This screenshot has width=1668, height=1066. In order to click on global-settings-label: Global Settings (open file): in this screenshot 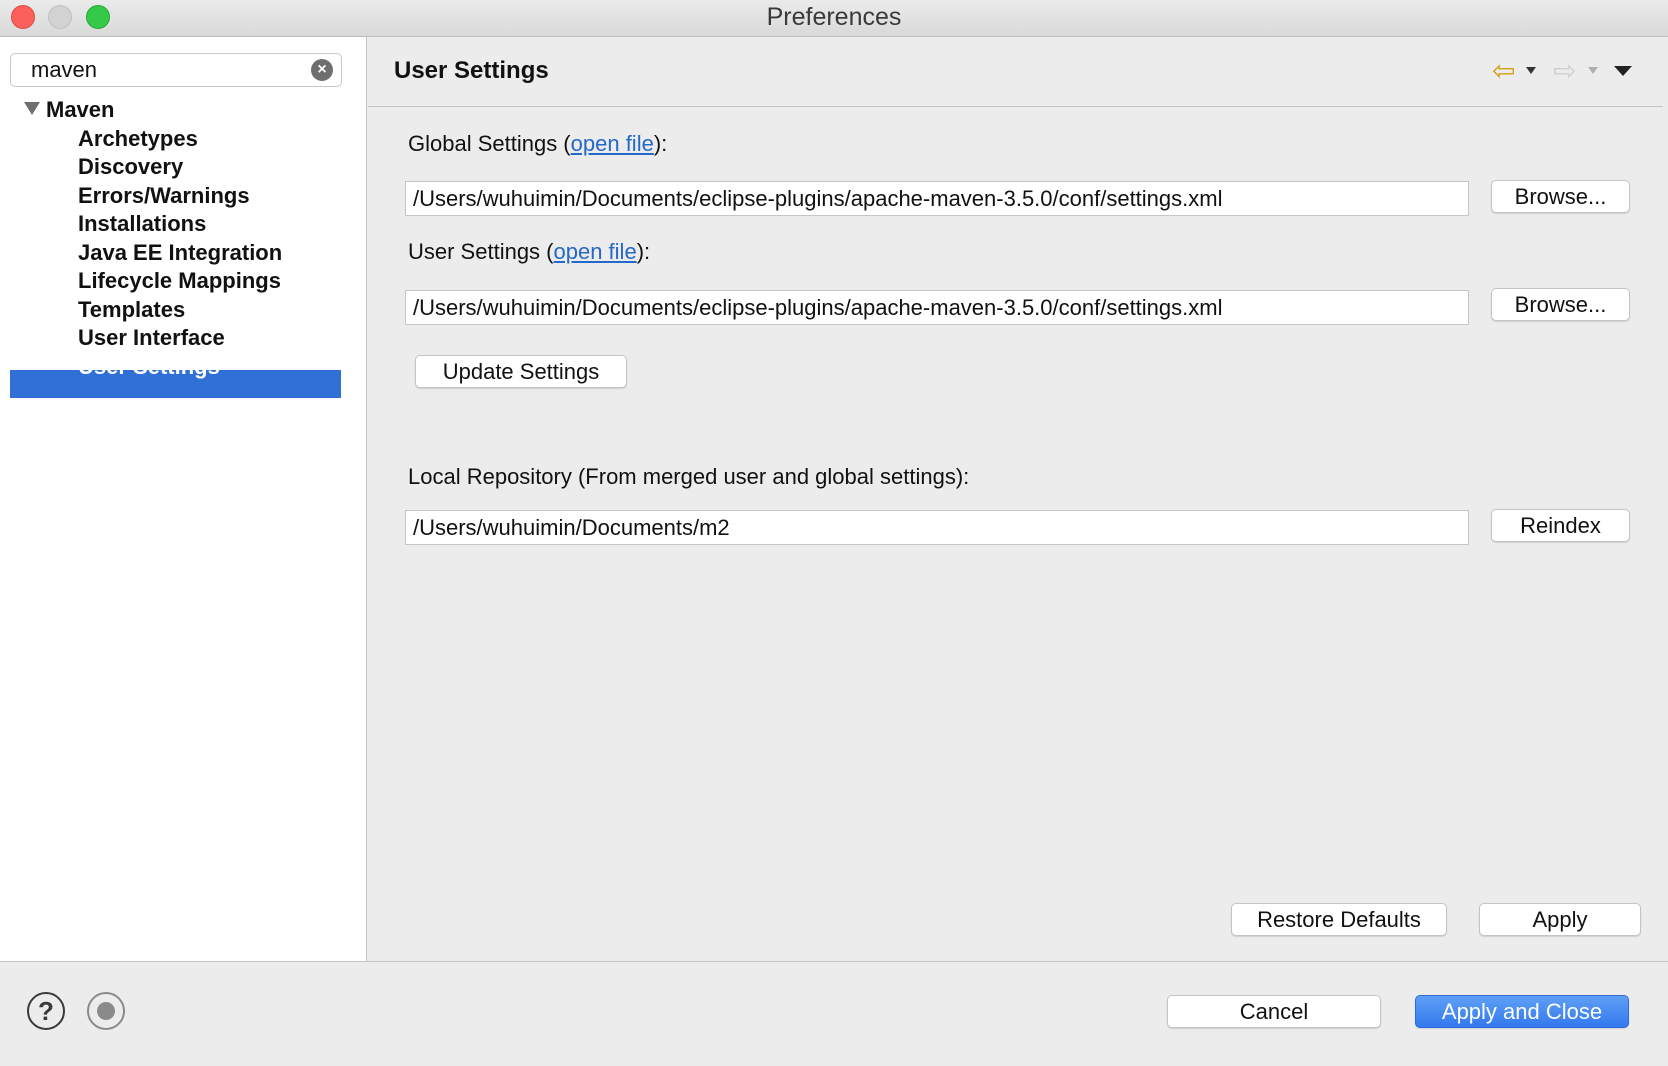, I will do `click(537, 144)`.